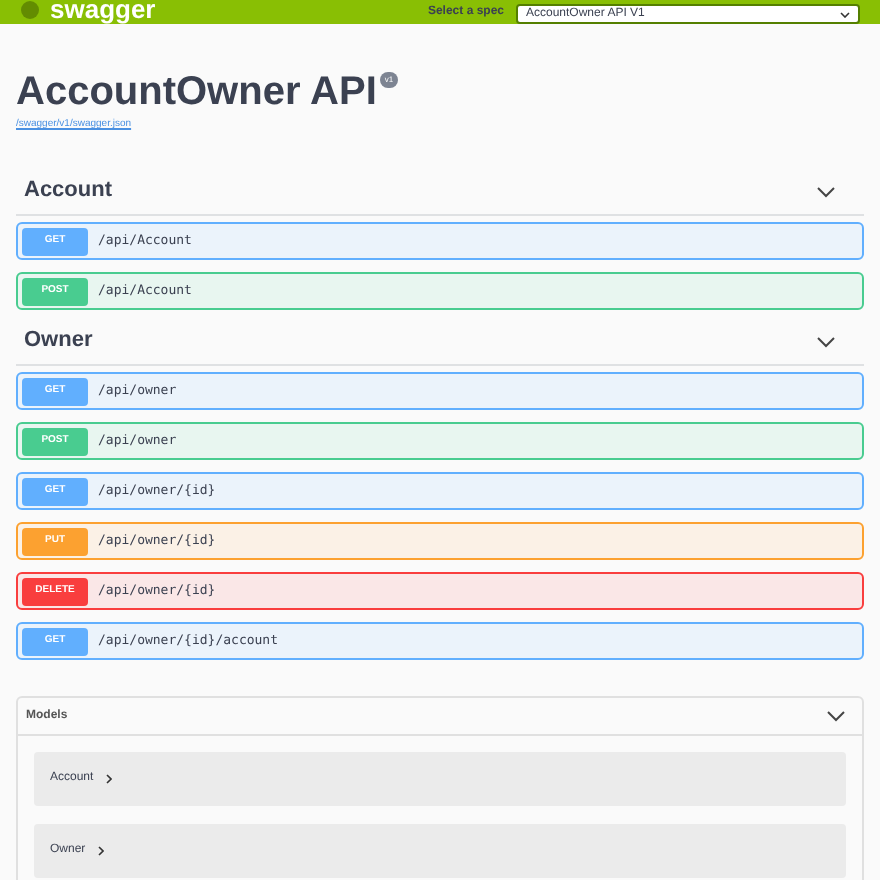 The image size is (880, 880). I want to click on logo-text: swagger, so click(103, 11).